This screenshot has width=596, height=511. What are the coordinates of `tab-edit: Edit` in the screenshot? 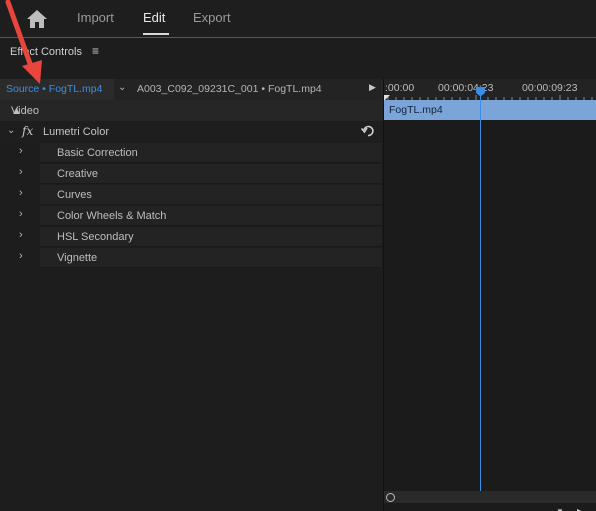 It's located at (154, 17).